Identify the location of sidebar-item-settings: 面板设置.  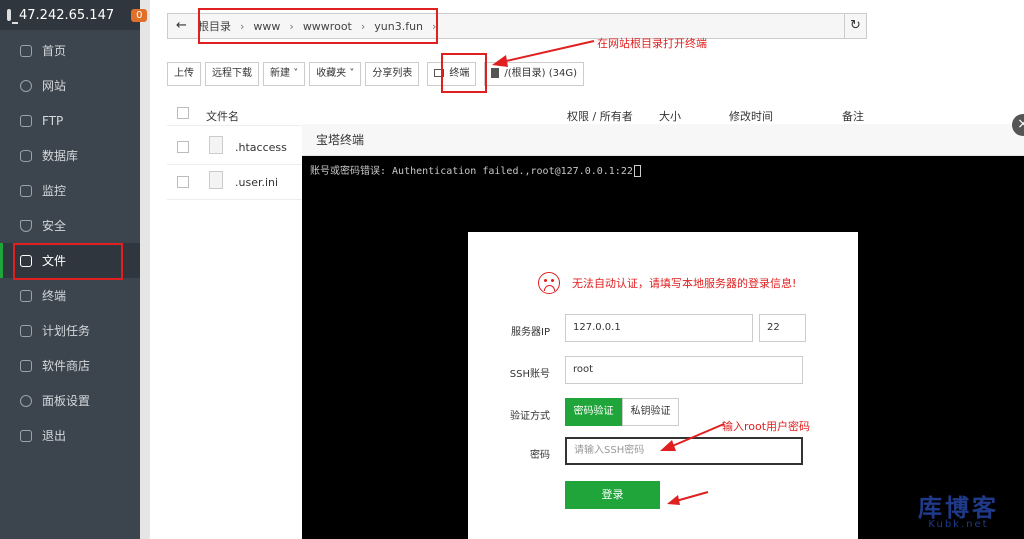
(70, 400).